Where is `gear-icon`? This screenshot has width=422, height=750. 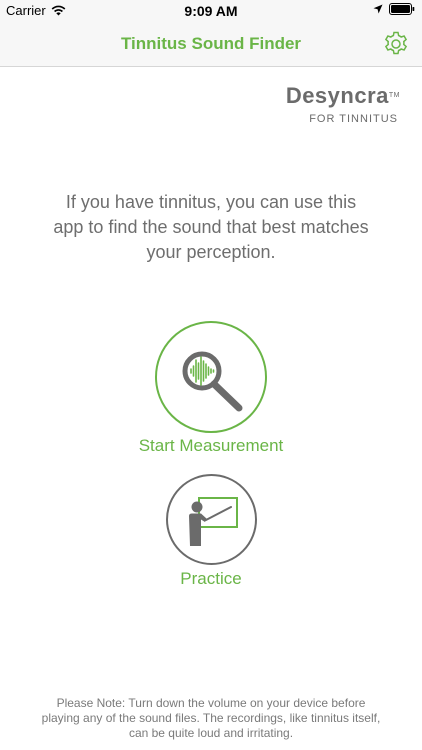
gear-icon is located at coordinates (396, 43).